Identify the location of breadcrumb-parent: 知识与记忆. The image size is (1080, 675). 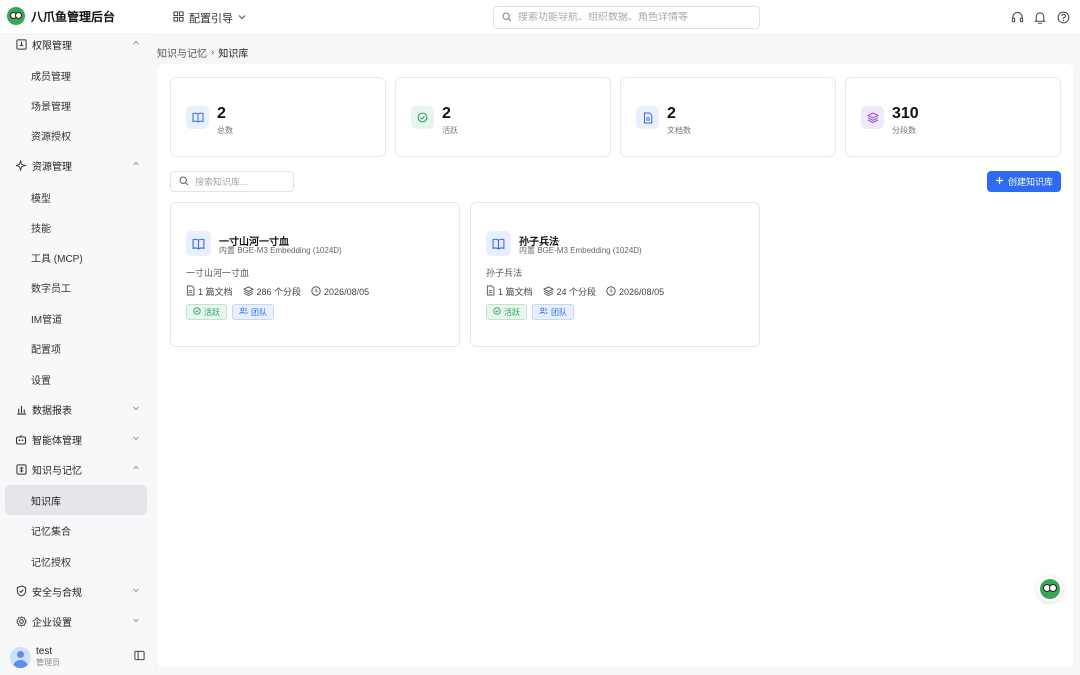
(182, 52).